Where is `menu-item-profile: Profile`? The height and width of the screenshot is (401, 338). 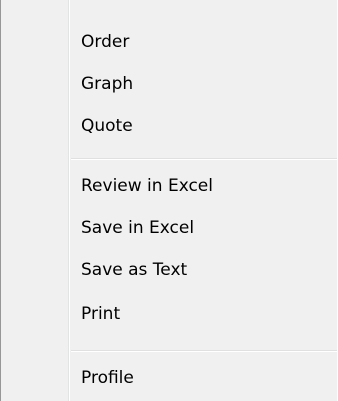
menu-item-profile: Profile is located at coordinates (203, 378).